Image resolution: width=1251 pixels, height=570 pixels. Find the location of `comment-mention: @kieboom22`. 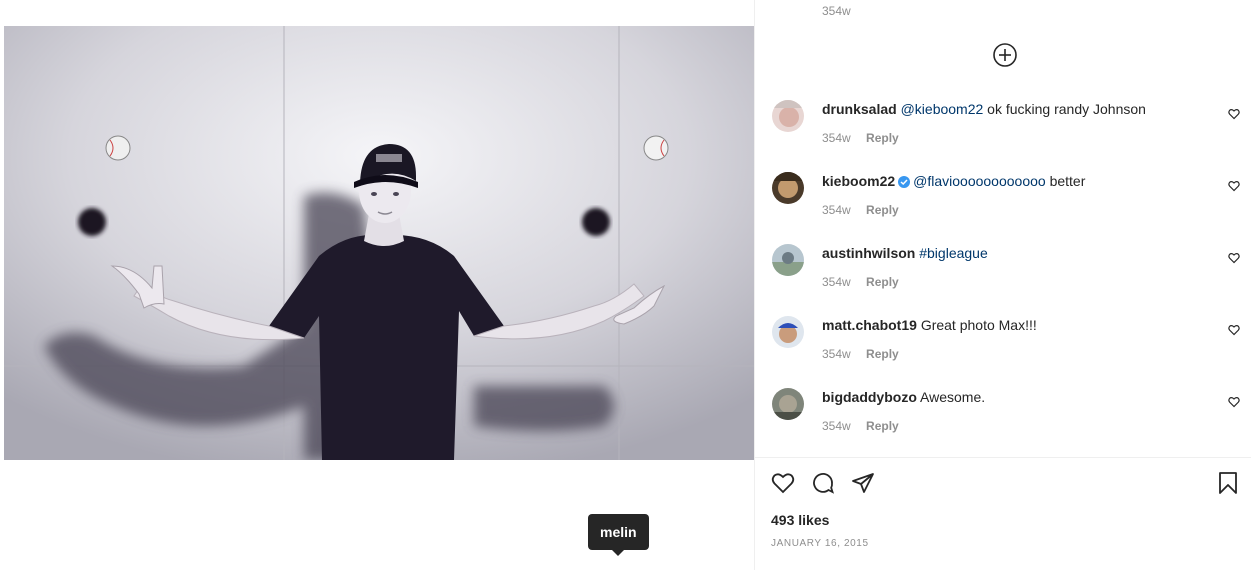

comment-mention: @kieboom22 is located at coordinates (942, 109).